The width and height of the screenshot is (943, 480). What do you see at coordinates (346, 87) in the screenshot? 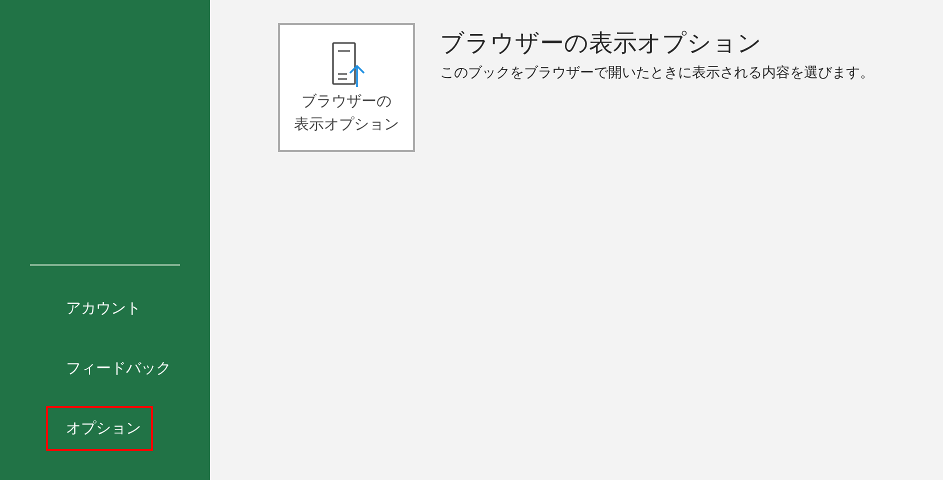
I see `browser-view-options-button: ブラウザーの 表示オプション` at bounding box center [346, 87].